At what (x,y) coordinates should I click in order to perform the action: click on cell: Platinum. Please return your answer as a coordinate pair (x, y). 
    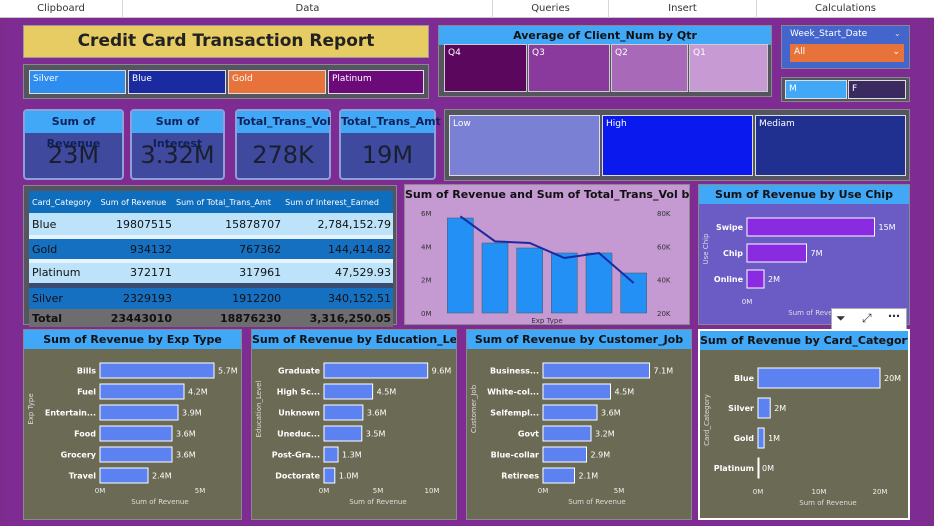
    Looking at the image, I should click on (56, 273).